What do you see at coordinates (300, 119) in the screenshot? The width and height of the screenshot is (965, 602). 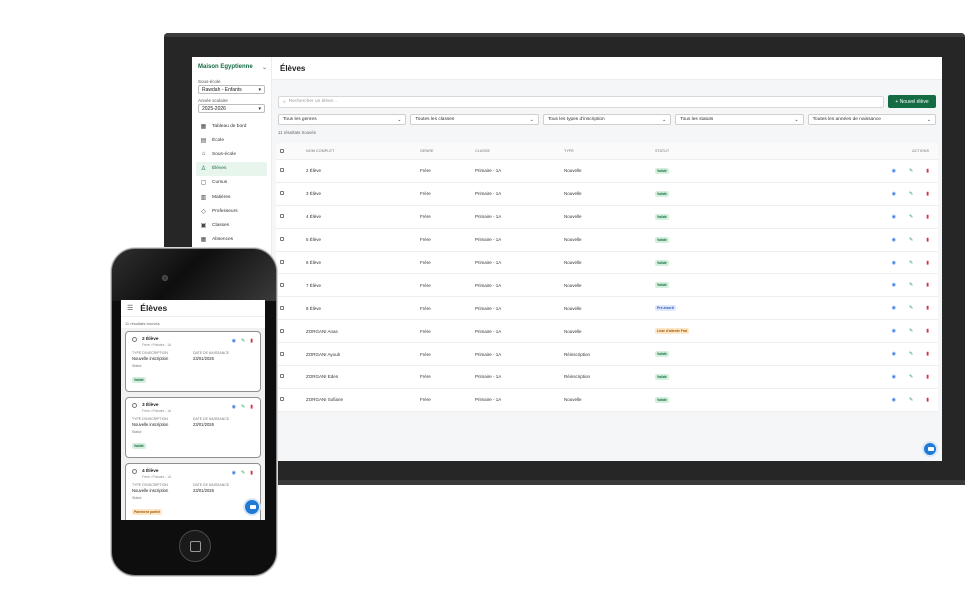 I see `filter-label: Tous les genres` at bounding box center [300, 119].